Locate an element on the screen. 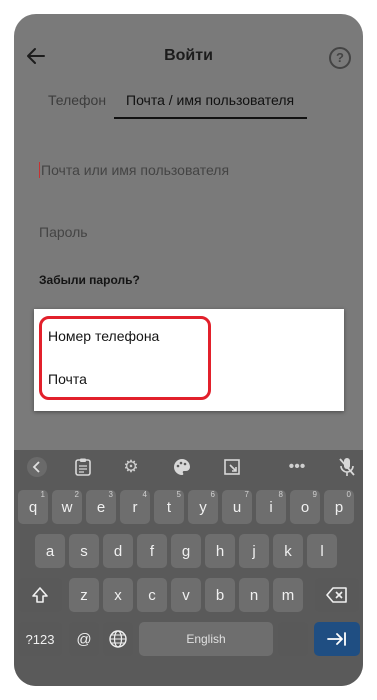  key-label: r is located at coordinates (135, 507).